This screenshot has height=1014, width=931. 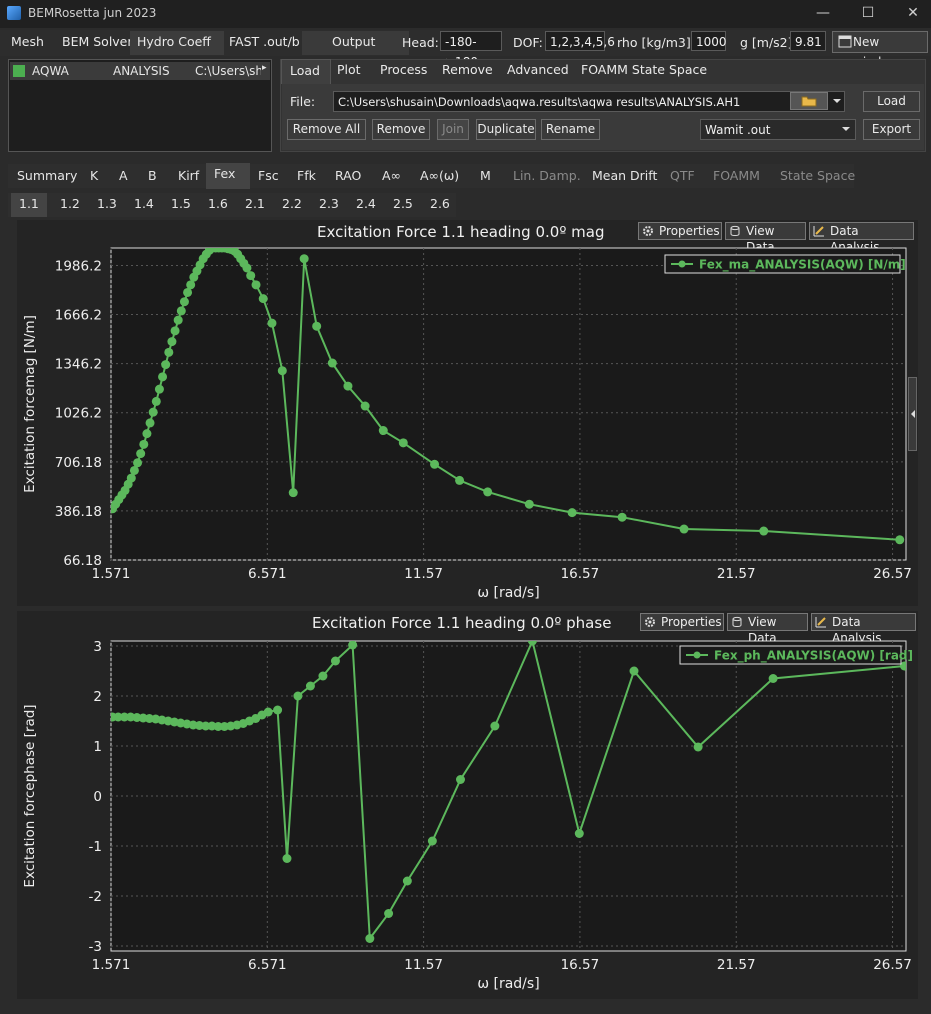 What do you see at coordinates (817, 177) in the screenshot?
I see `tab-state-space: State Space` at bounding box center [817, 177].